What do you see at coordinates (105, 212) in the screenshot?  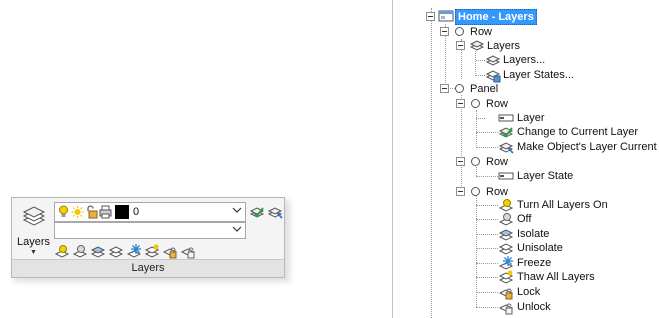 I see `printer-icon` at bounding box center [105, 212].